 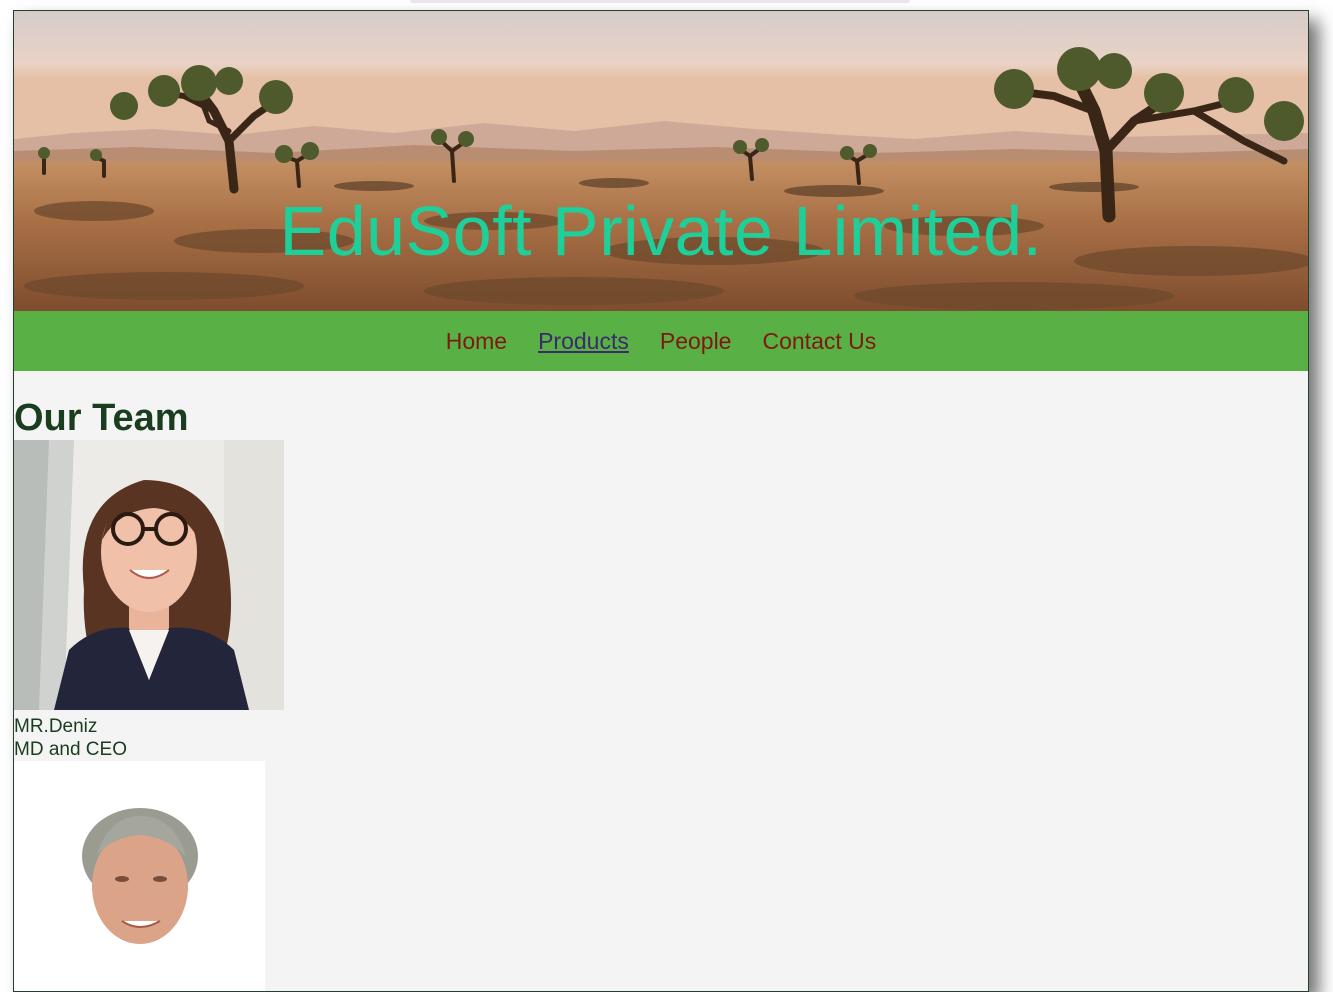 What do you see at coordinates (56, 726) in the screenshot?
I see `member-name: MR.Deniz` at bounding box center [56, 726].